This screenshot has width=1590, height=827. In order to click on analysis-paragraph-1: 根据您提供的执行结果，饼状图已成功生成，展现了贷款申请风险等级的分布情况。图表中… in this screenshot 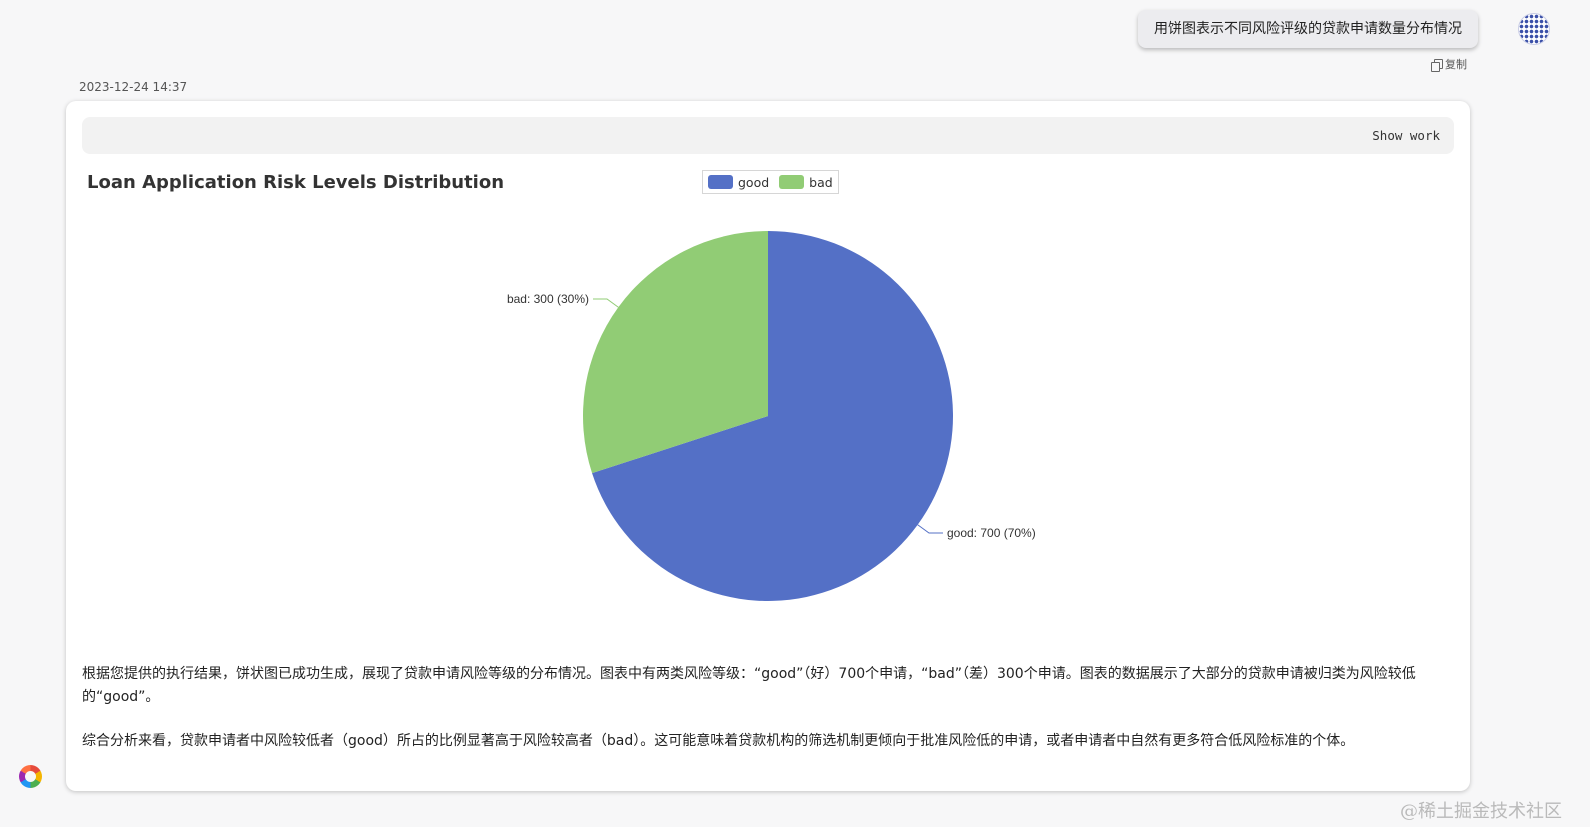, I will do `click(749, 685)`.